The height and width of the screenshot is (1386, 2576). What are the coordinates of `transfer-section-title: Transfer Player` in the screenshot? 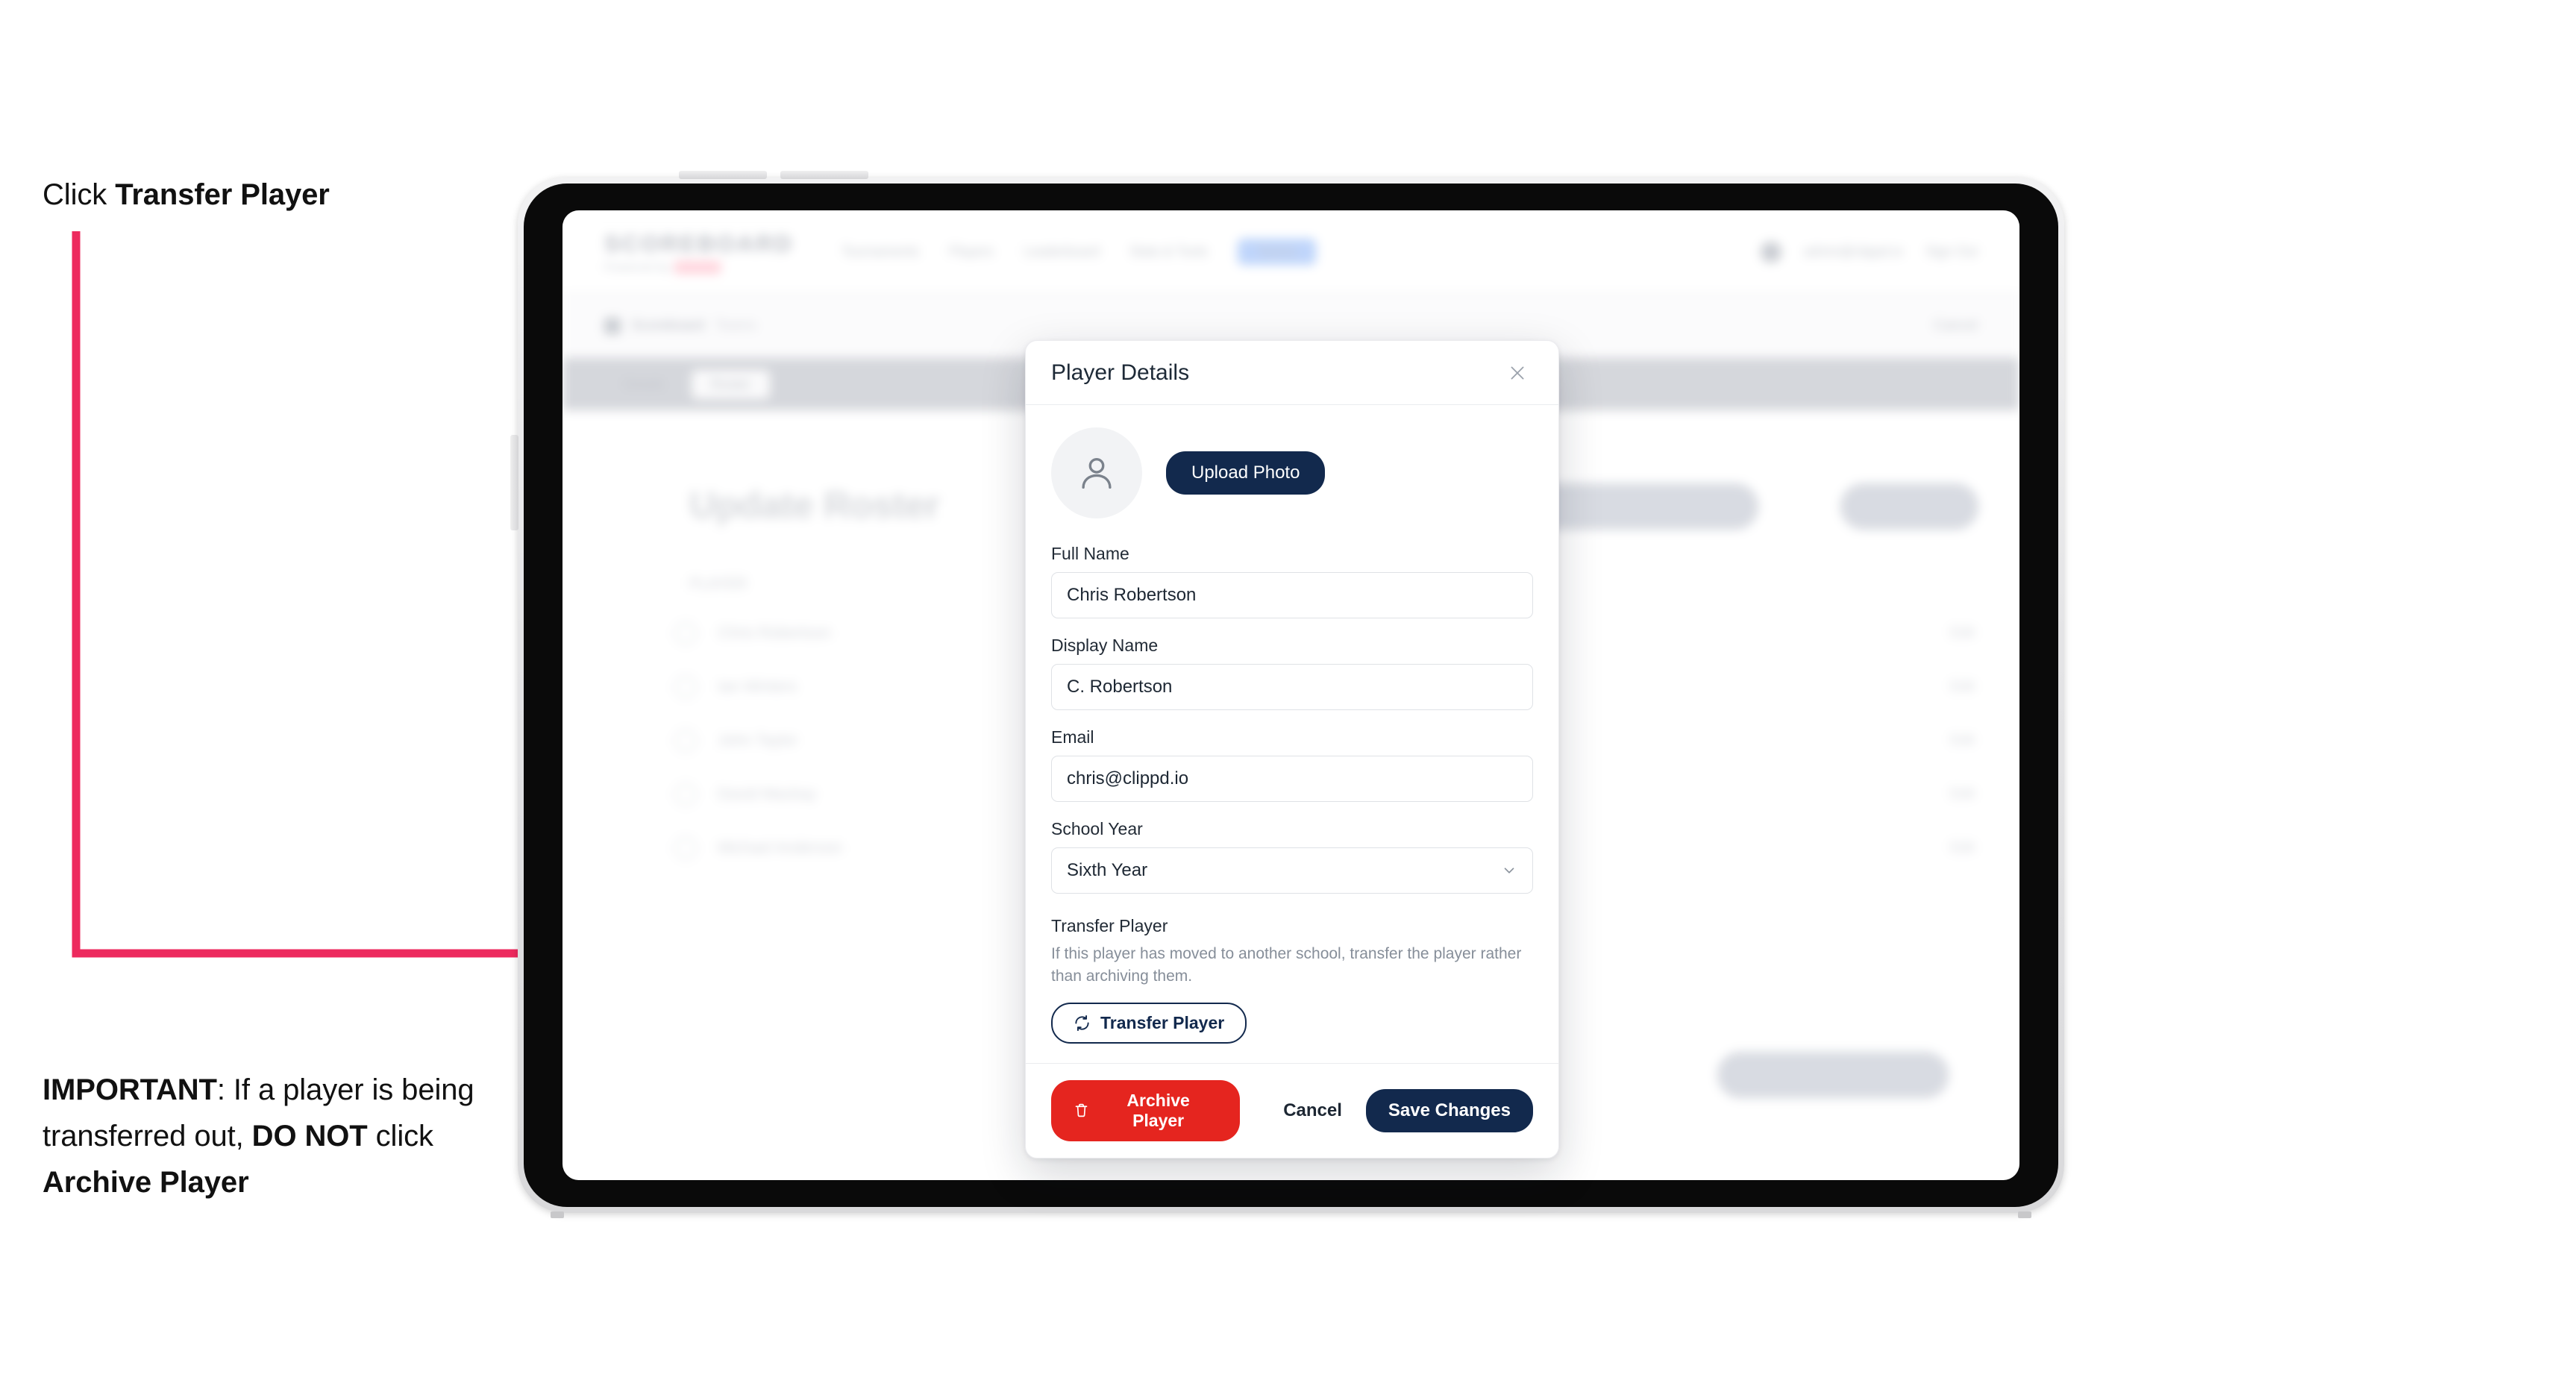 It's located at (1109, 925).